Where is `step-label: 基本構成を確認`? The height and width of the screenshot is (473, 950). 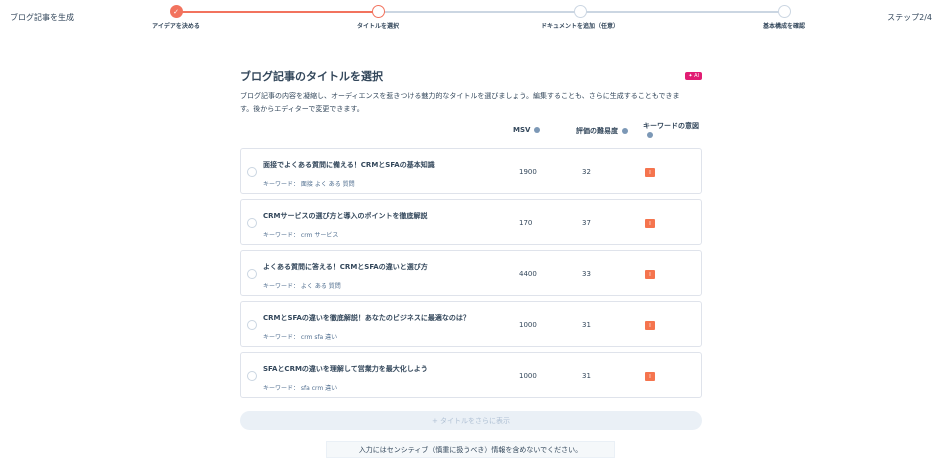
step-label: 基本構成を確認 is located at coordinates (783, 26).